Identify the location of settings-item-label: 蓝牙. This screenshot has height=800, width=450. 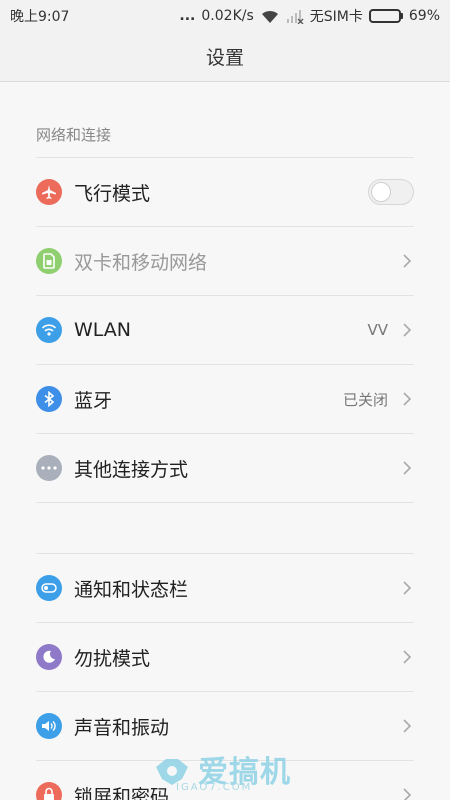
(93, 400).